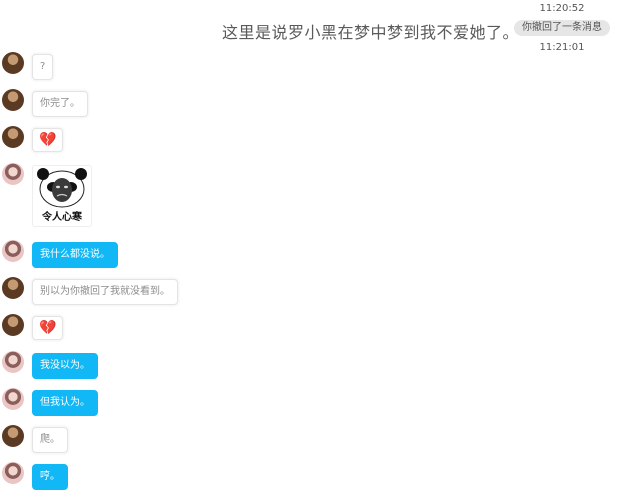  What do you see at coordinates (65, 403) in the screenshot?
I see `message-bubble: 但我认为。` at bounding box center [65, 403].